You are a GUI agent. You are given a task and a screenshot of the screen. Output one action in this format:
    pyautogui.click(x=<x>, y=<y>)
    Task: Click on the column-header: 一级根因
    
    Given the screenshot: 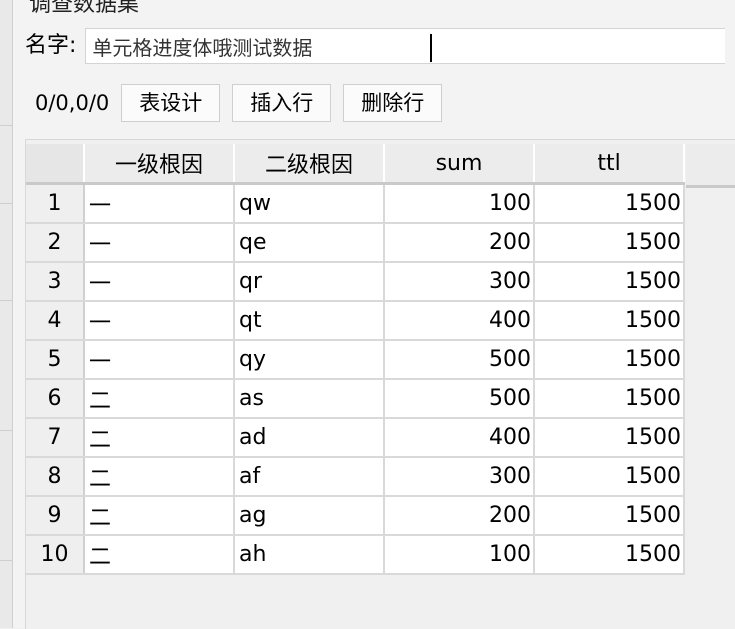 What is the action you would take?
    pyautogui.click(x=159, y=164)
    